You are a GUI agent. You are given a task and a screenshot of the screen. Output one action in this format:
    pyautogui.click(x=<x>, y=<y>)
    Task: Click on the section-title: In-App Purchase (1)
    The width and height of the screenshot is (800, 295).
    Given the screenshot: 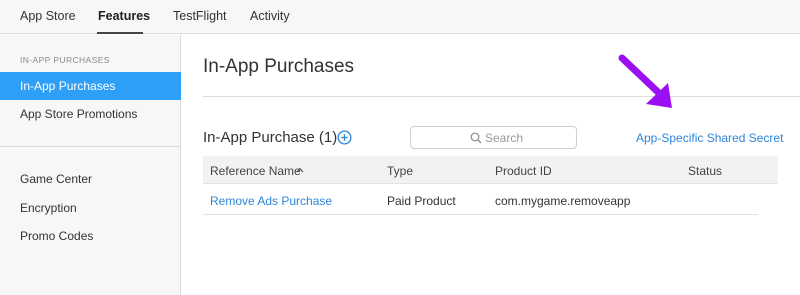 What is the action you would take?
    pyautogui.click(x=270, y=137)
    